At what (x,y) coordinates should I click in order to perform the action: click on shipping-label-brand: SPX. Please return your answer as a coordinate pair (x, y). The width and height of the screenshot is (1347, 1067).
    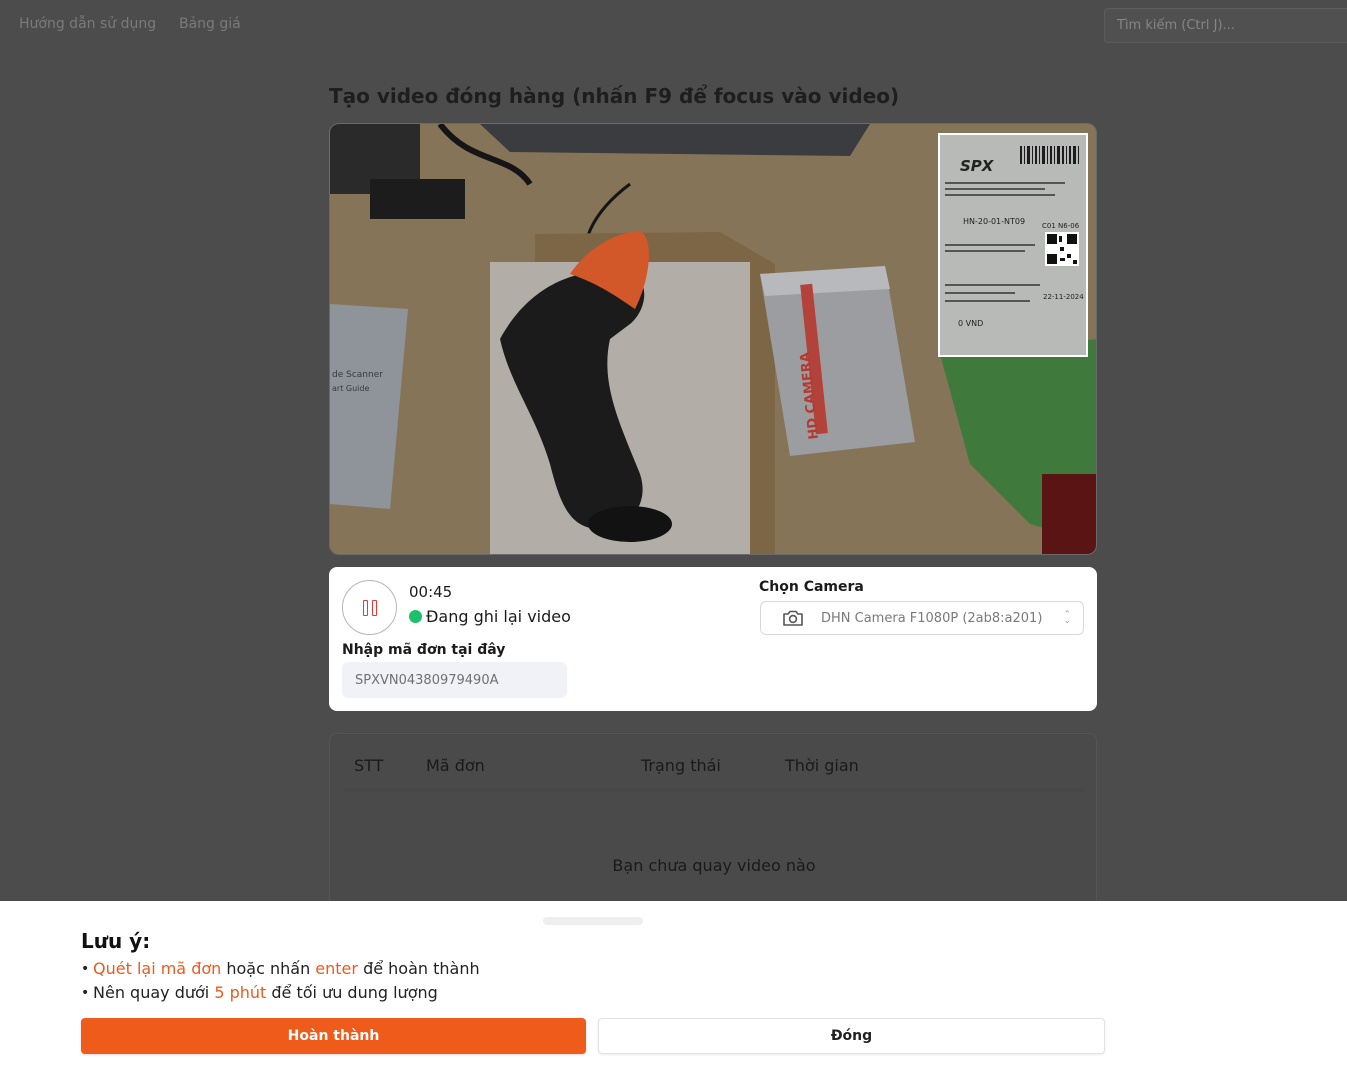
    Looking at the image, I should click on (977, 166).